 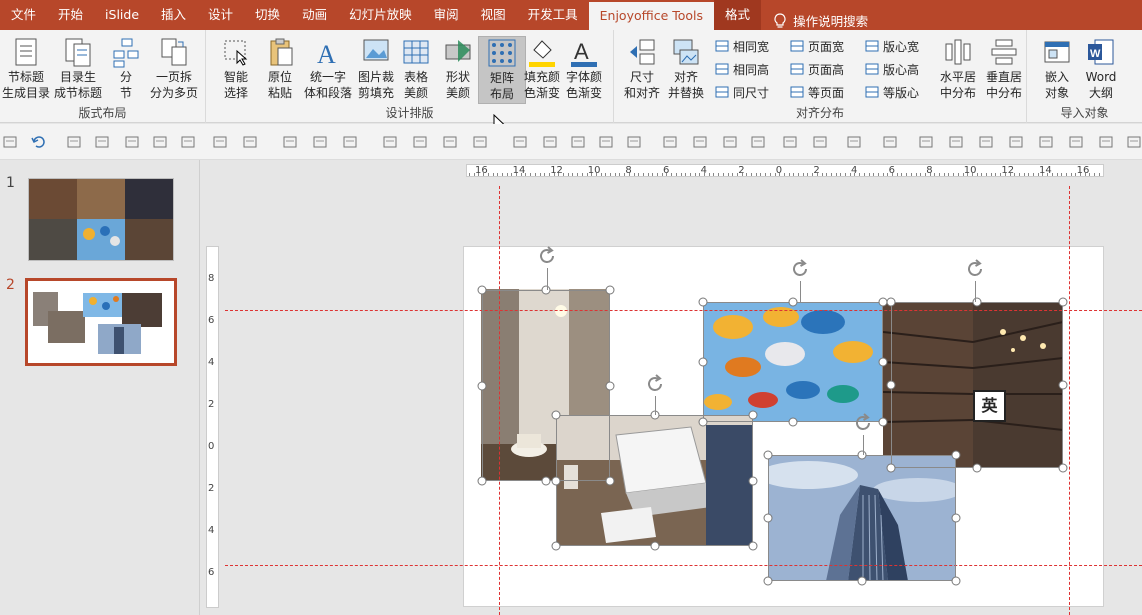 What do you see at coordinates (651, 16) in the screenshot?
I see `tab-11: Enjoyoffice Tools` at bounding box center [651, 16].